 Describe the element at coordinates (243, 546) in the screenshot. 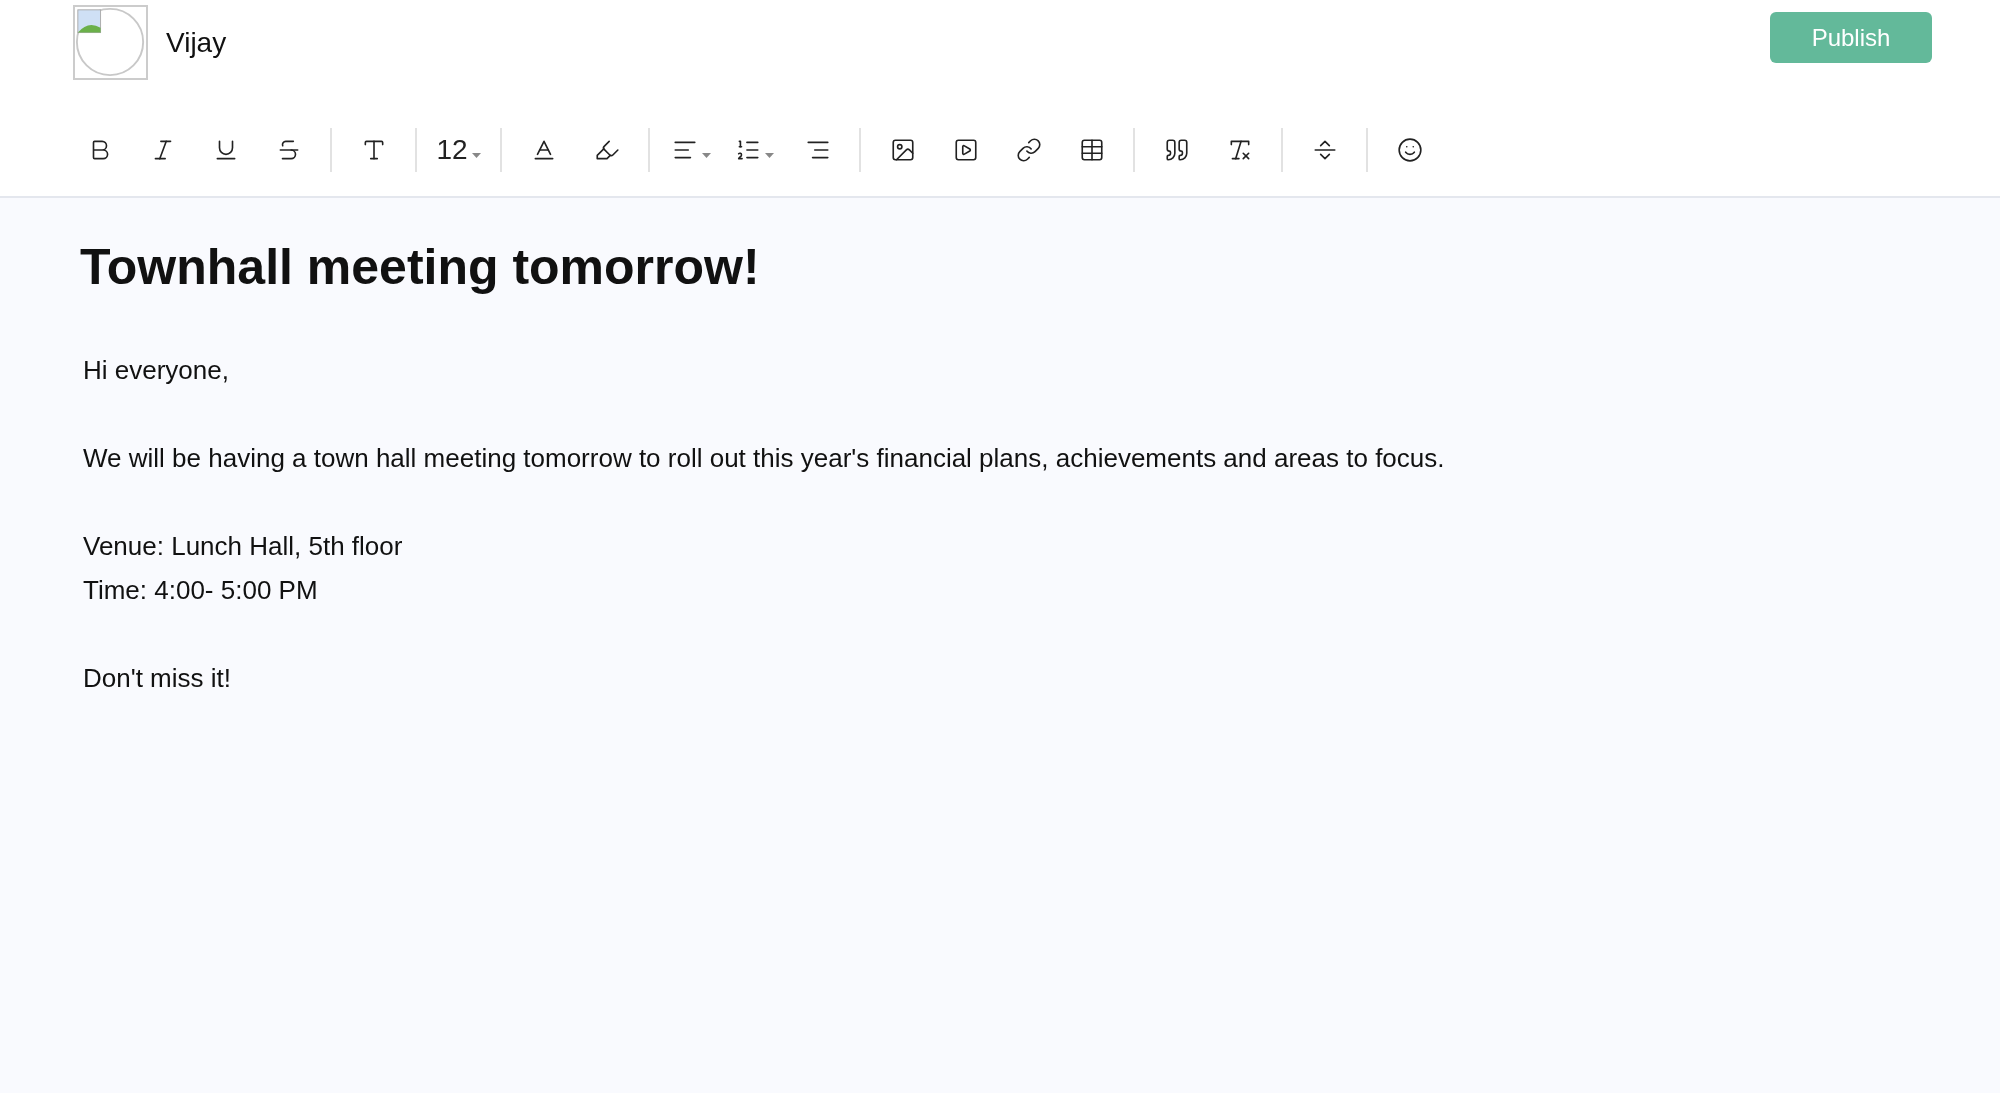

I see `paragraph: Venue: Lunch Hall, 5th floor` at that location.